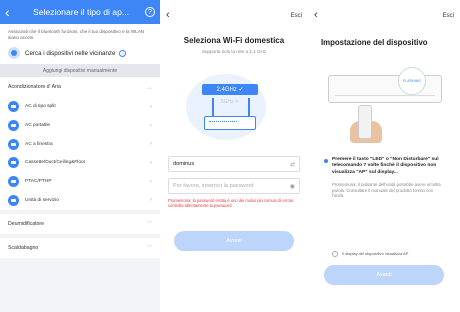  I want to click on section-water-heater: Scaldabagno ﹀, so click(80, 247).